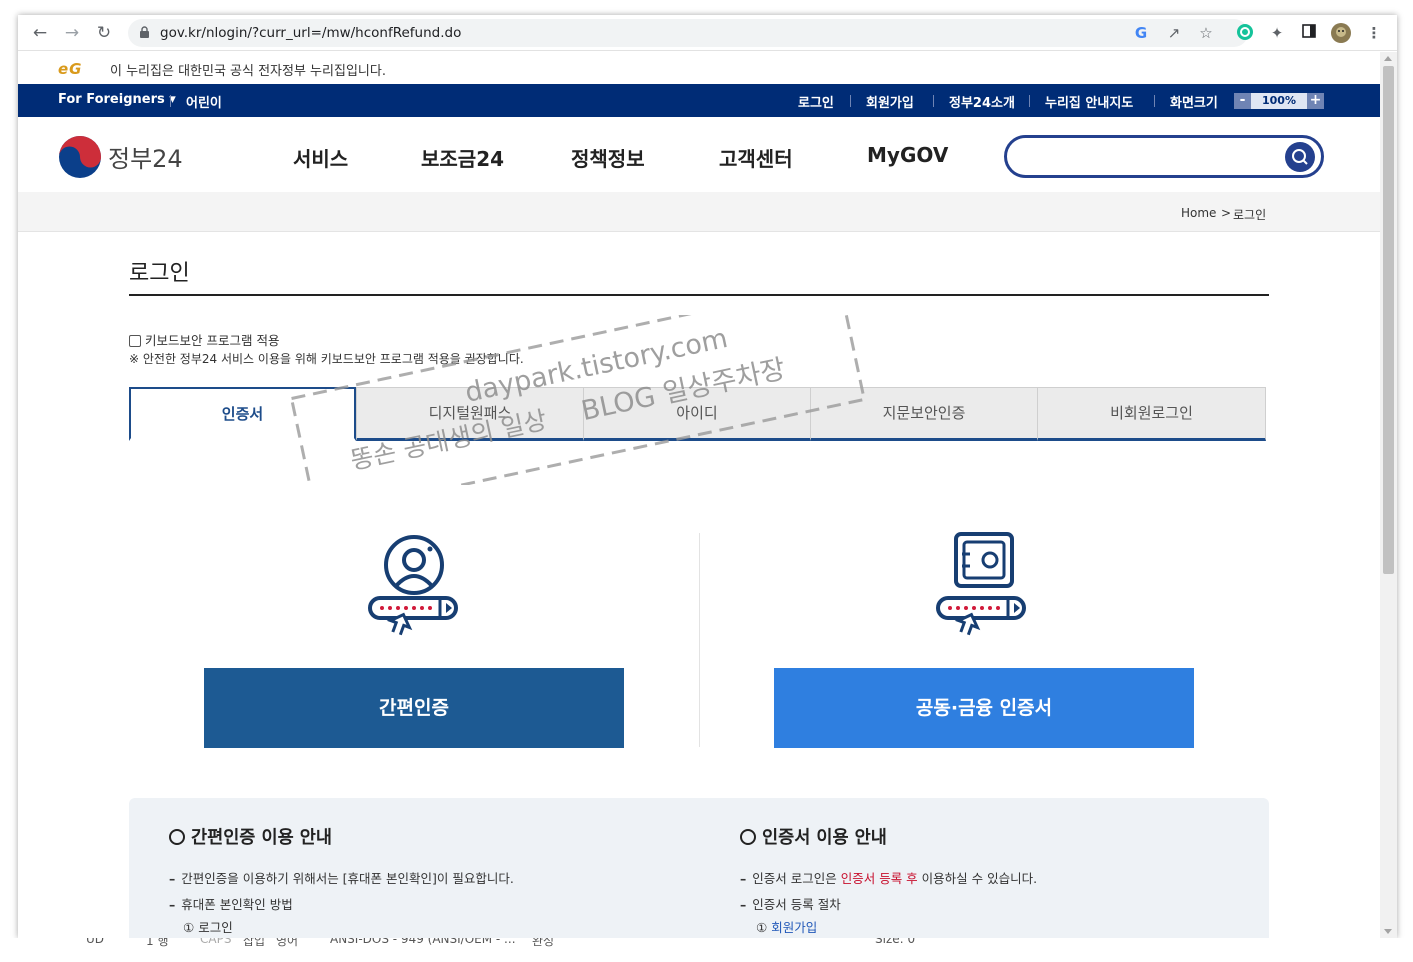 Image resolution: width=1413 pixels, height=962 pixels. Describe the element at coordinates (543, 943) in the screenshot. I see `status-item: 완성` at that location.